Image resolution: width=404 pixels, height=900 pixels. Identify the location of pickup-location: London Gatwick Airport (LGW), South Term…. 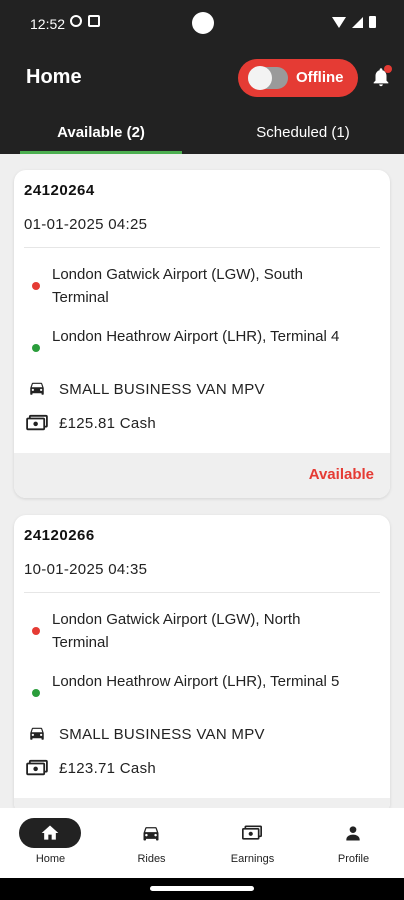
(177, 286).